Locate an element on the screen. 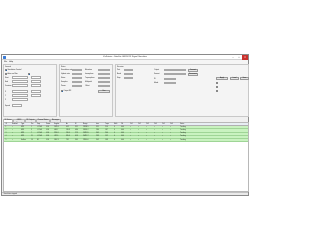 This screenshot has height=250, width=320. baud-field: 9600 is located at coordinates (128, 74).